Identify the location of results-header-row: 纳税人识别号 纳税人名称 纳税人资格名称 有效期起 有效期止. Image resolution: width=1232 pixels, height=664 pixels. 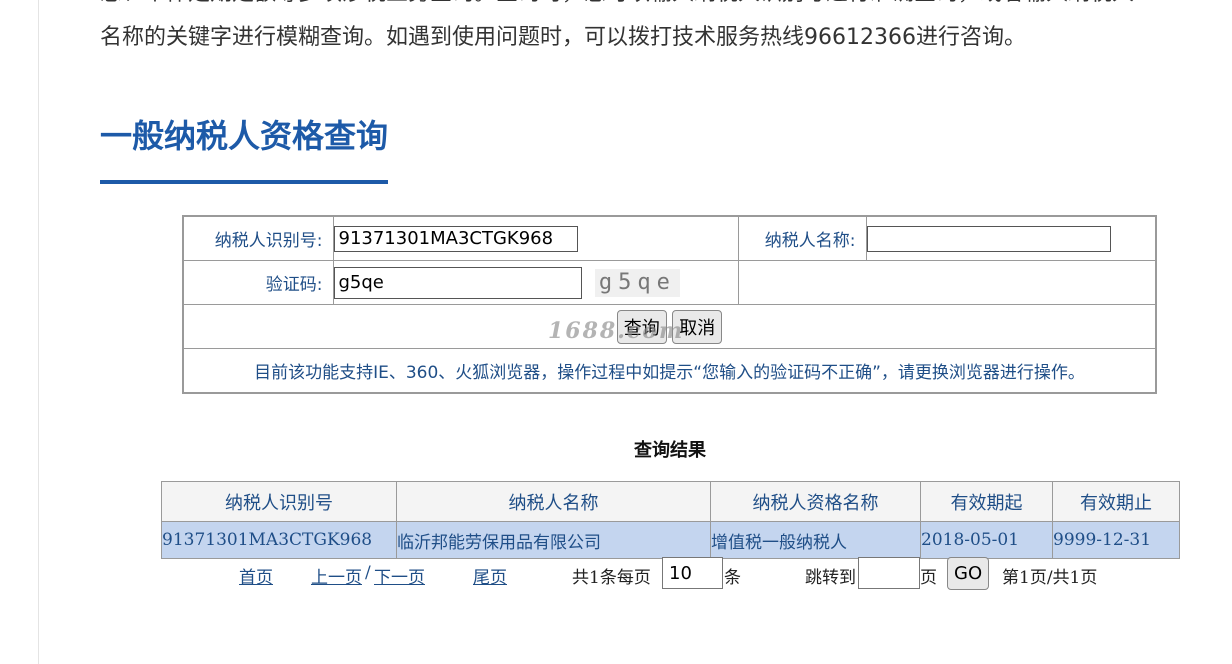
(670, 501).